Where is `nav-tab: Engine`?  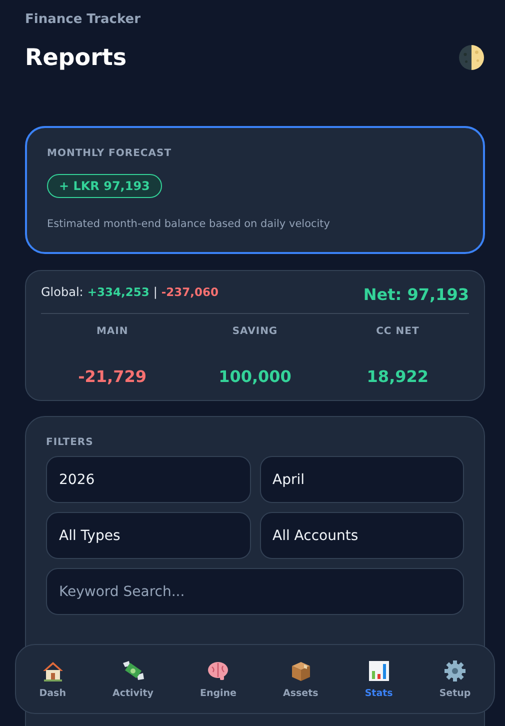 nav-tab: Engine is located at coordinates (218, 679).